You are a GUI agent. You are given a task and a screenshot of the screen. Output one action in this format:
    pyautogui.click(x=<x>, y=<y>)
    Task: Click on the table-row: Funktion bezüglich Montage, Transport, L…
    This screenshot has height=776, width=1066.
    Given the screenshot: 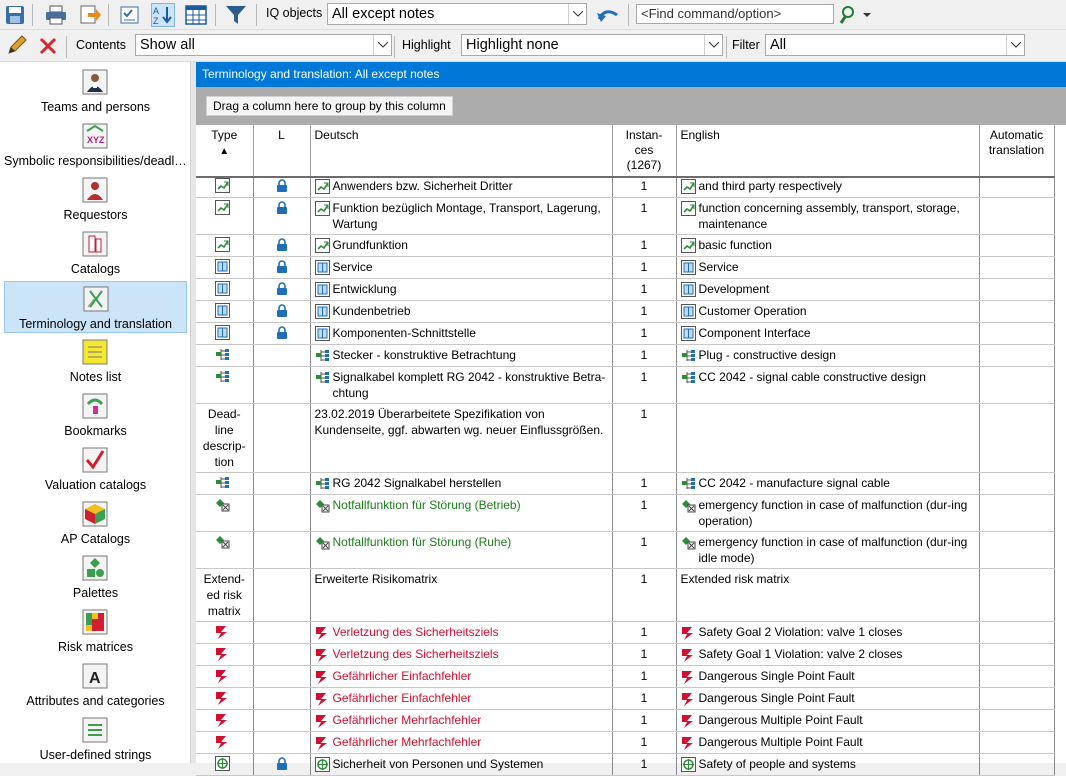 What is the action you would take?
    pyautogui.click(x=625, y=216)
    